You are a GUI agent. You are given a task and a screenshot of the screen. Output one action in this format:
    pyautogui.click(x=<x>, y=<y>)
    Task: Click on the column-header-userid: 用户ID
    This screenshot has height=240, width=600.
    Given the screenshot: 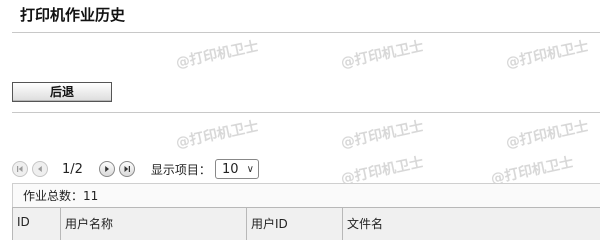 What is the action you would take?
    pyautogui.click(x=294, y=224)
    